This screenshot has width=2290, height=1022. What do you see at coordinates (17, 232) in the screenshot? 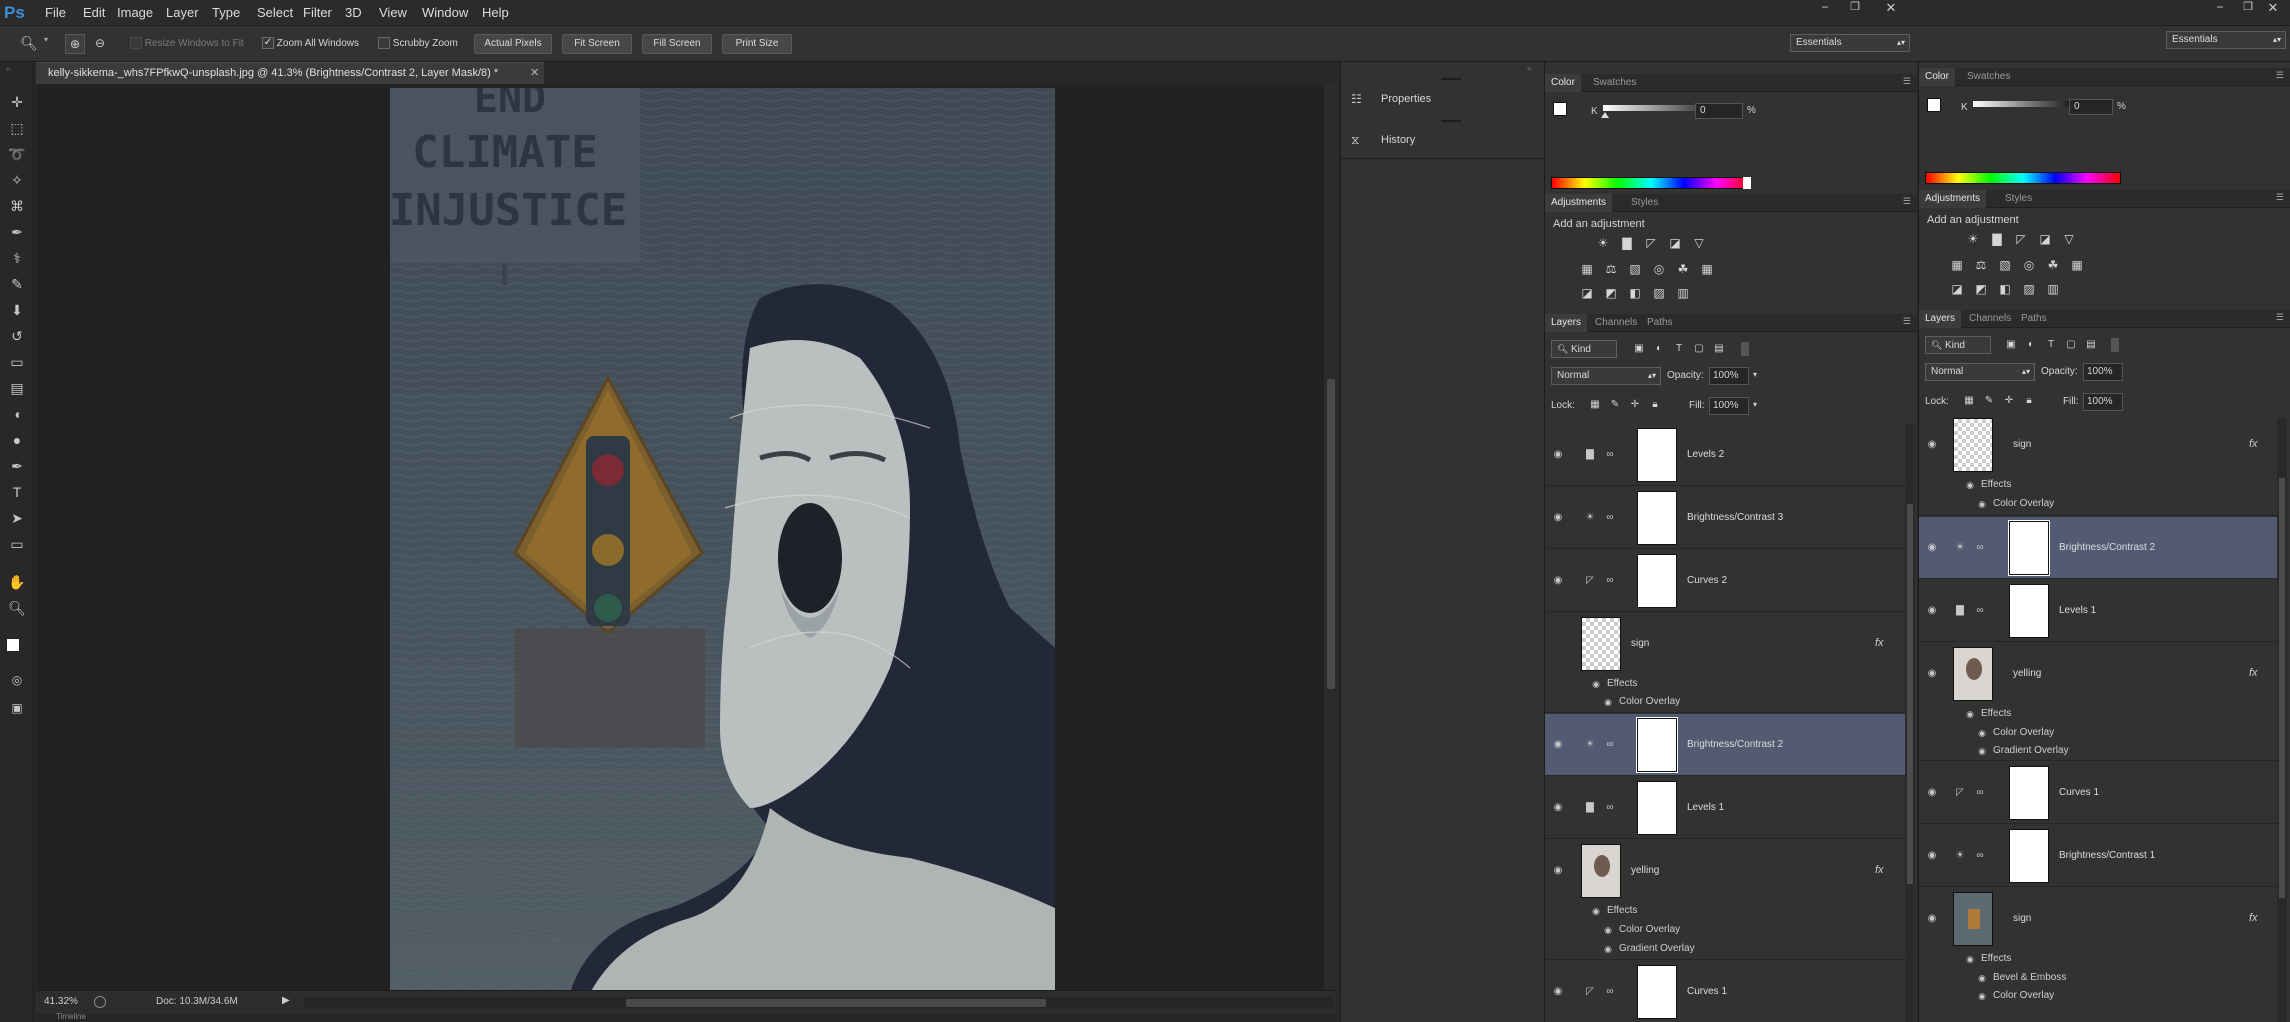
I see `eyedropper-icon: ✒` at bounding box center [17, 232].